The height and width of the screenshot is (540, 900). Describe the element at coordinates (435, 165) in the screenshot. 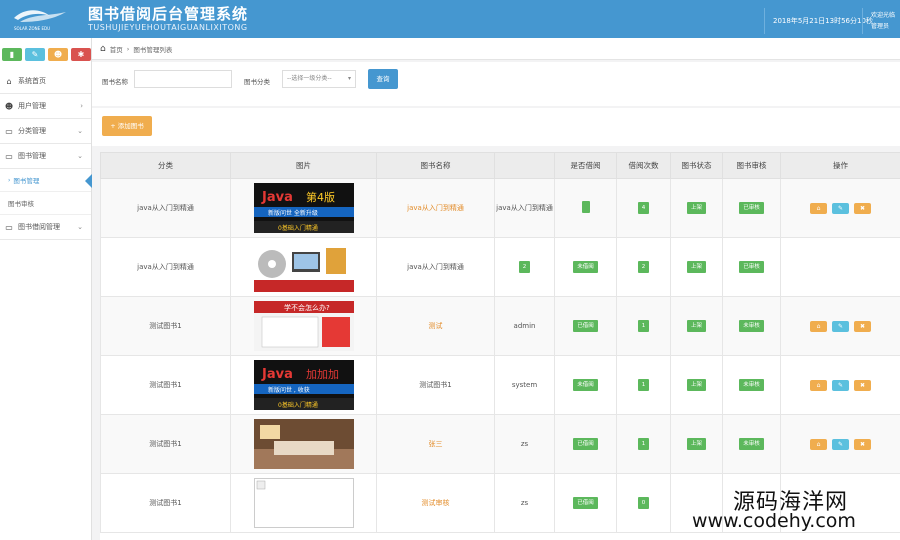

I see `column-header: 图书名称` at that location.